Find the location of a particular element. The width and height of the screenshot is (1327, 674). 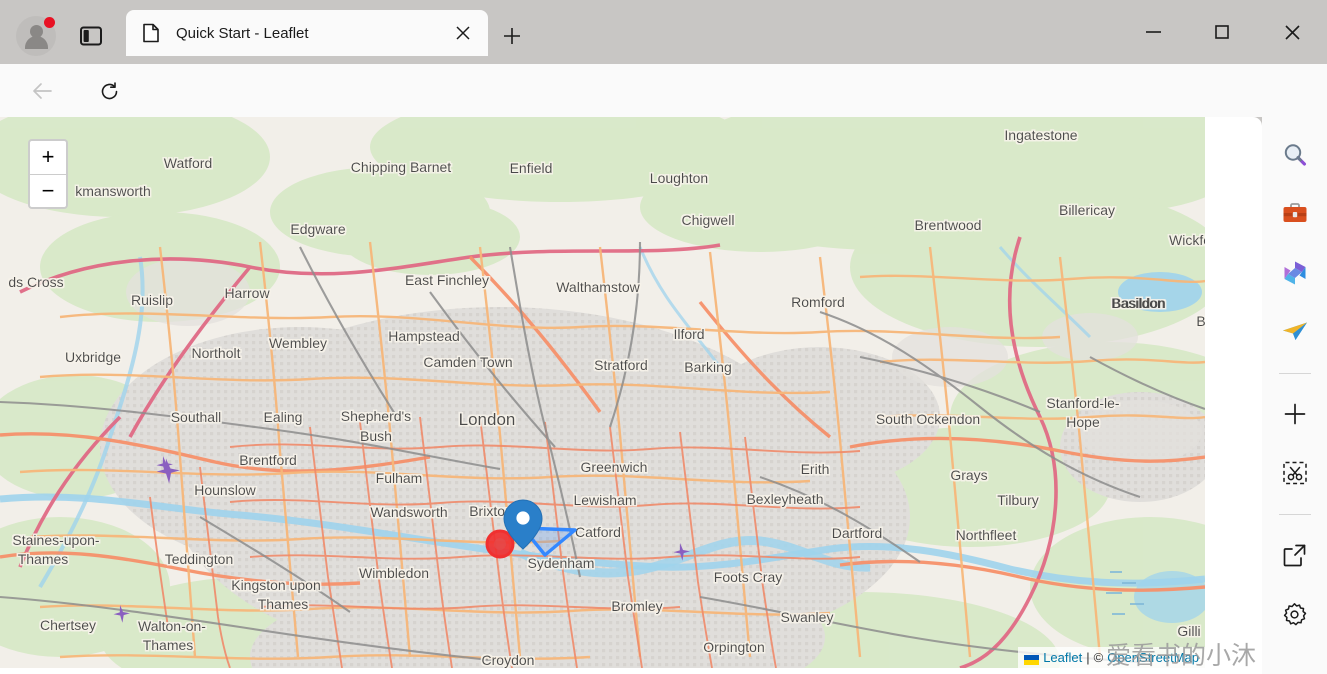

map-place-label: Romford is located at coordinates (818, 302).